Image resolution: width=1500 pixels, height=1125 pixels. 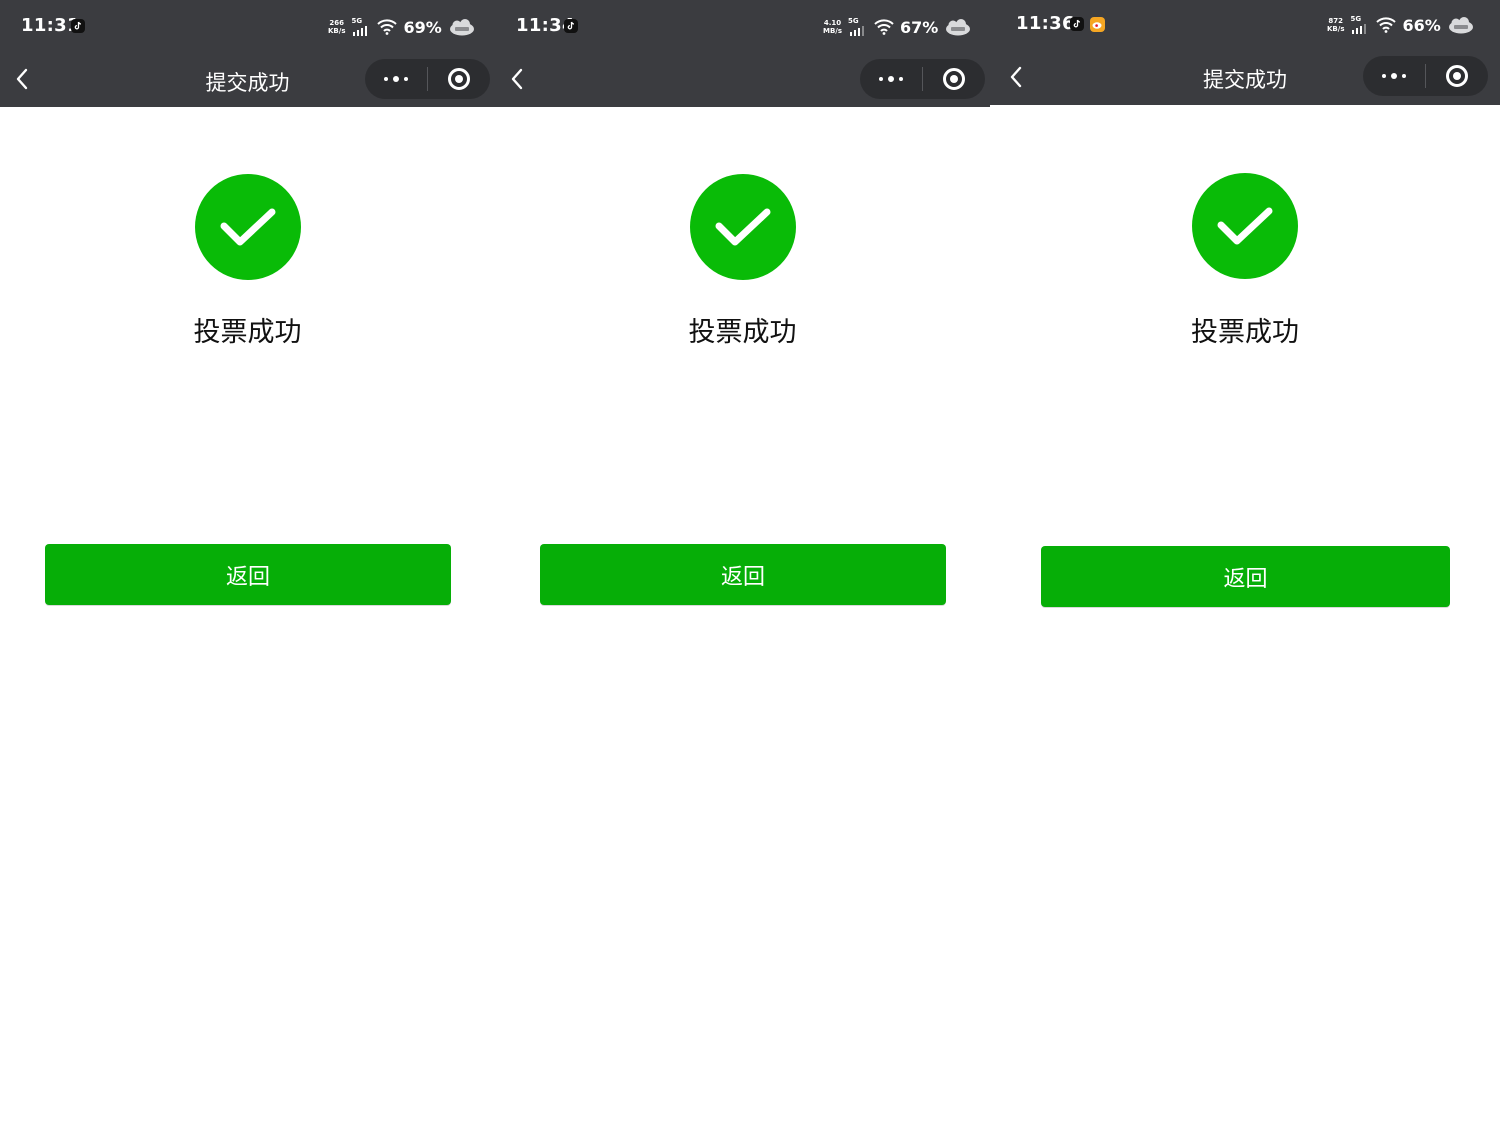 I want to click on top-bar: 11:34 4.10 MB/s 5G 67%, so click(x=742, y=53).